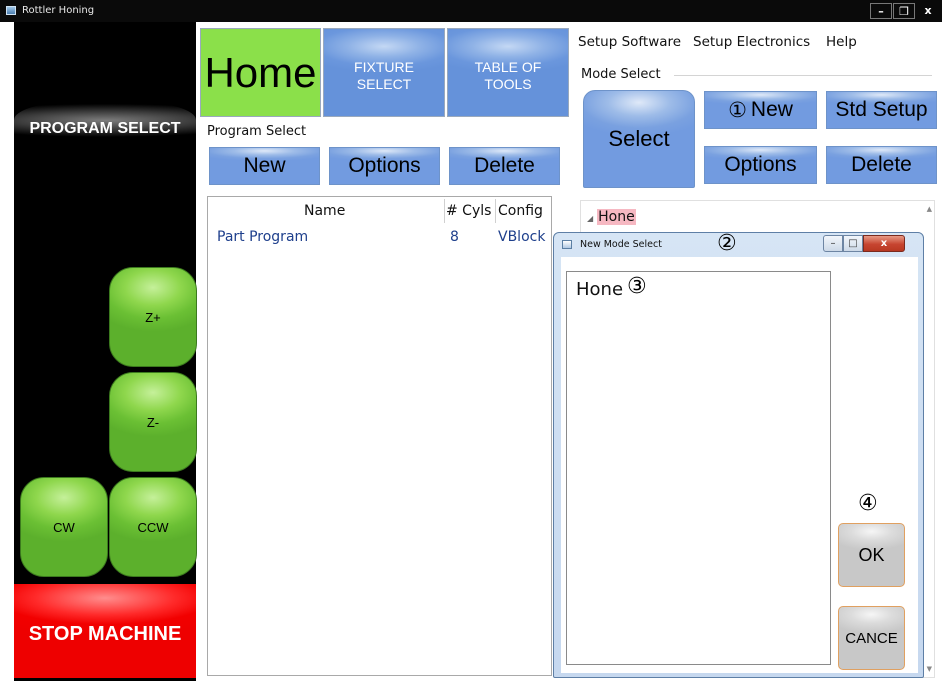 The width and height of the screenshot is (942, 681). What do you see at coordinates (727, 243) in the screenshot?
I see `annotation-2: ②` at bounding box center [727, 243].